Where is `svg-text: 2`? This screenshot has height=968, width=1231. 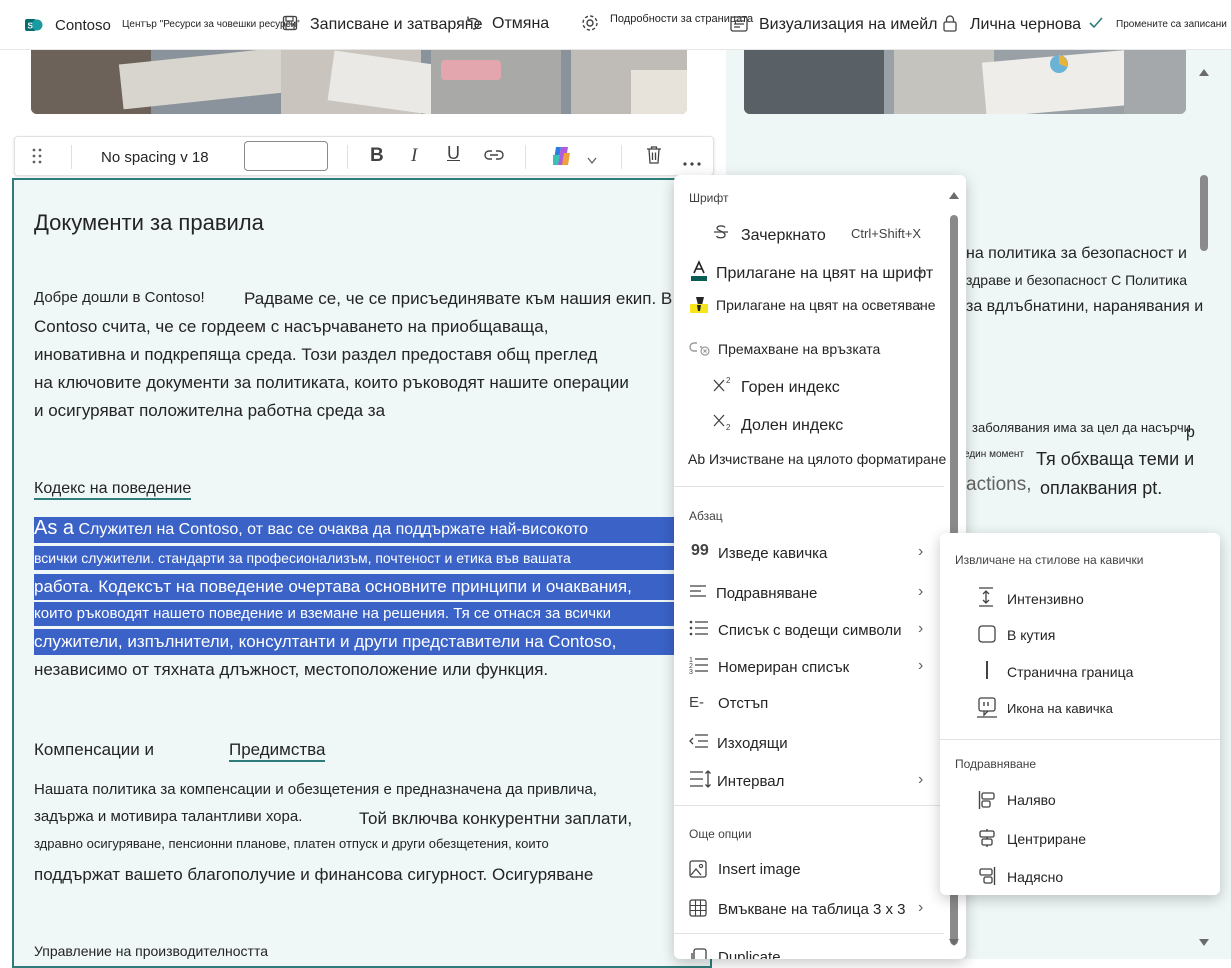 svg-text: 2 is located at coordinates (728, 427).